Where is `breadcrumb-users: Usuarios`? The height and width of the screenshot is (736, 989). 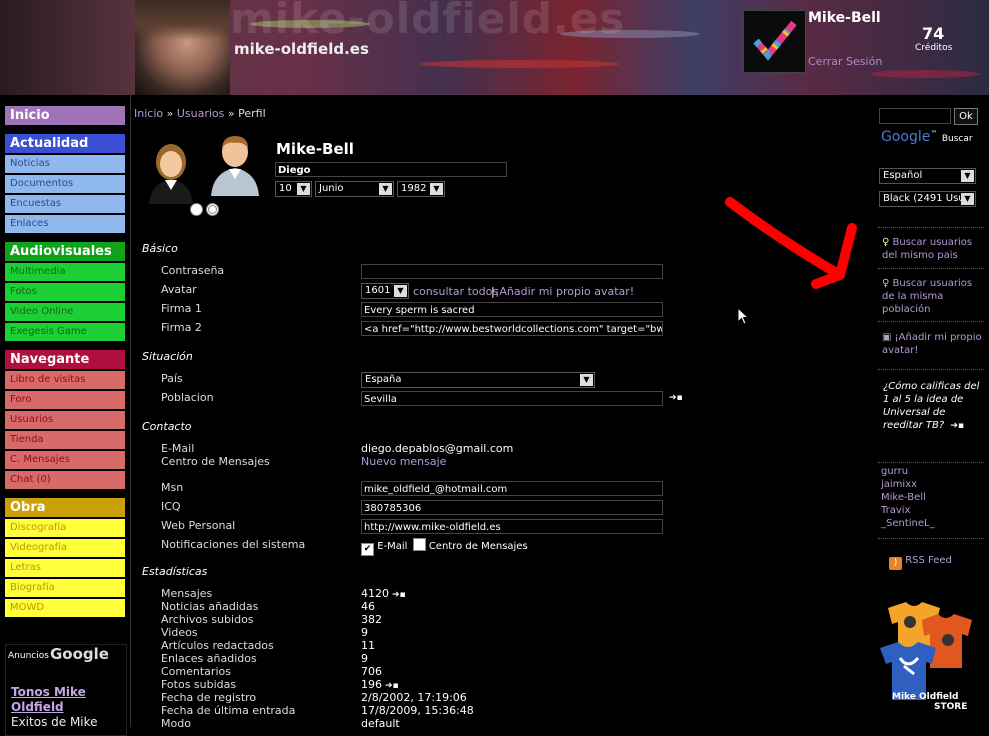 breadcrumb-users: Usuarios is located at coordinates (201, 113).